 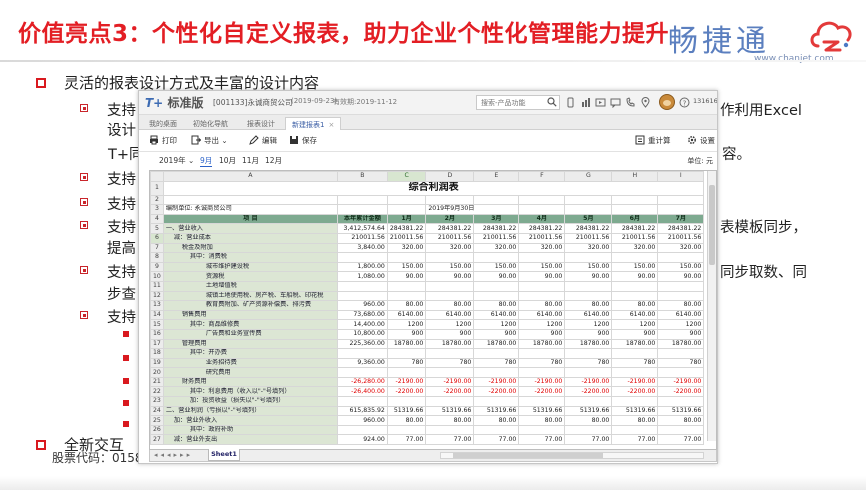 I want to click on month-9-button: 9月, so click(x=206, y=161).